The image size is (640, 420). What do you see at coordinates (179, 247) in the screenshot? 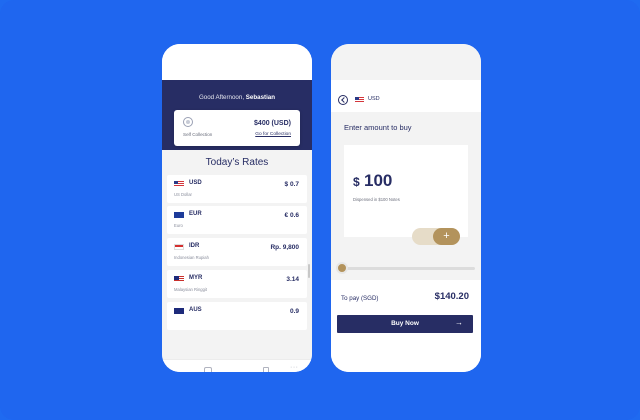
I see `id-flag-icon` at bounding box center [179, 247].